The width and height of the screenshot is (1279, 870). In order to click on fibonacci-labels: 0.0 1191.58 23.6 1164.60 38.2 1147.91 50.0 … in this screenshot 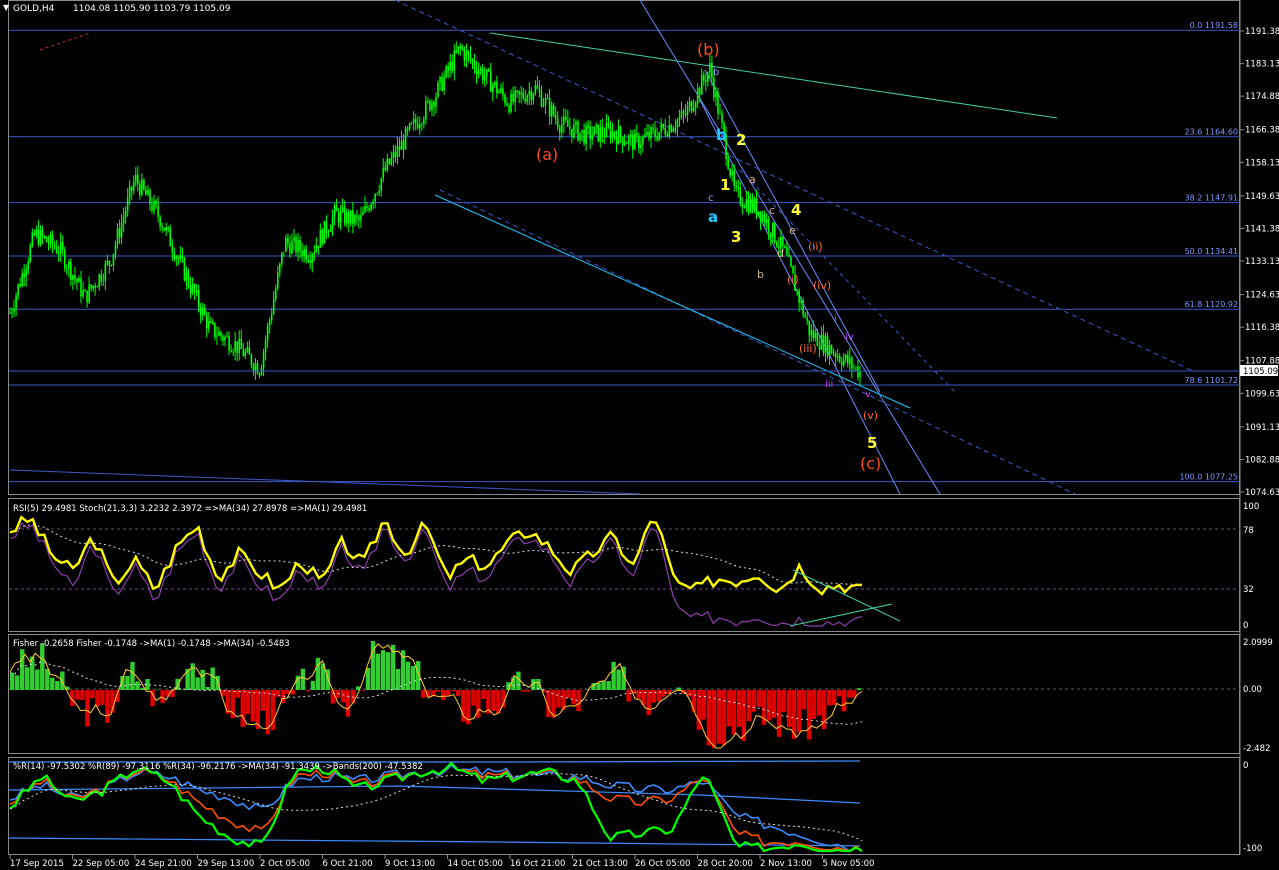, I will do `click(1208, 251)`.